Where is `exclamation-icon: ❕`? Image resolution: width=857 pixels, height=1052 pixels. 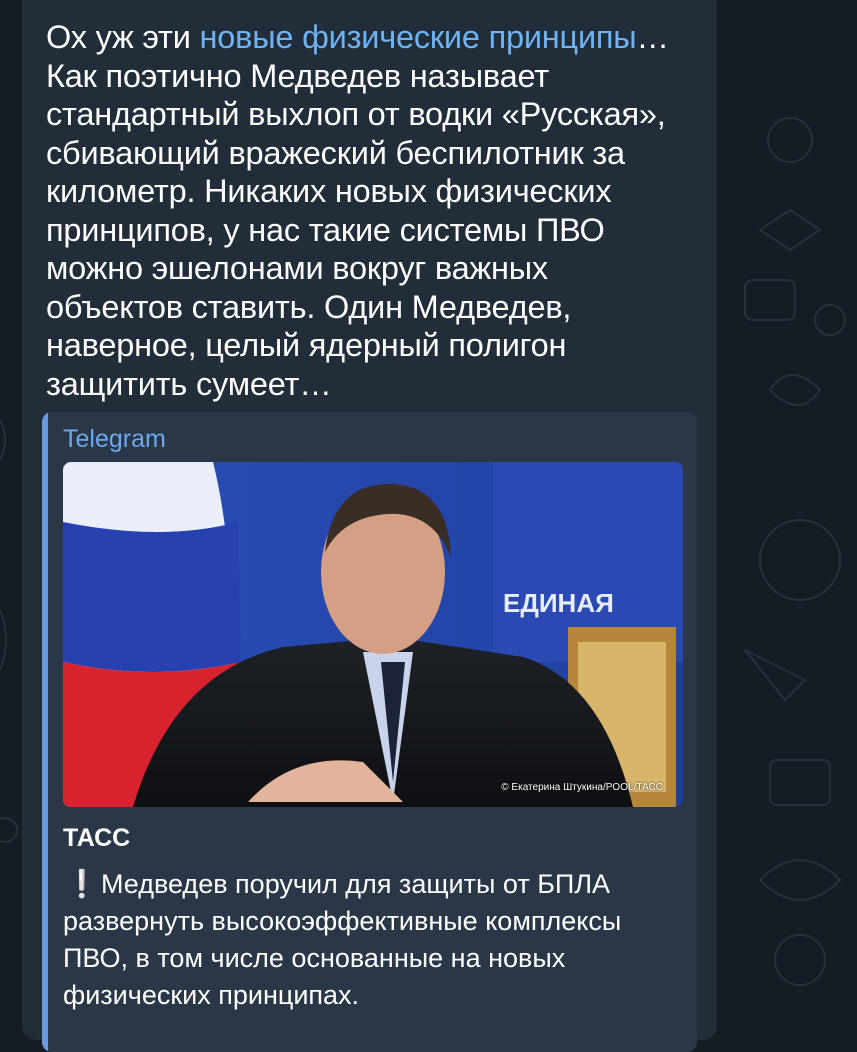
exclamation-icon: ❕ is located at coordinates (82, 884).